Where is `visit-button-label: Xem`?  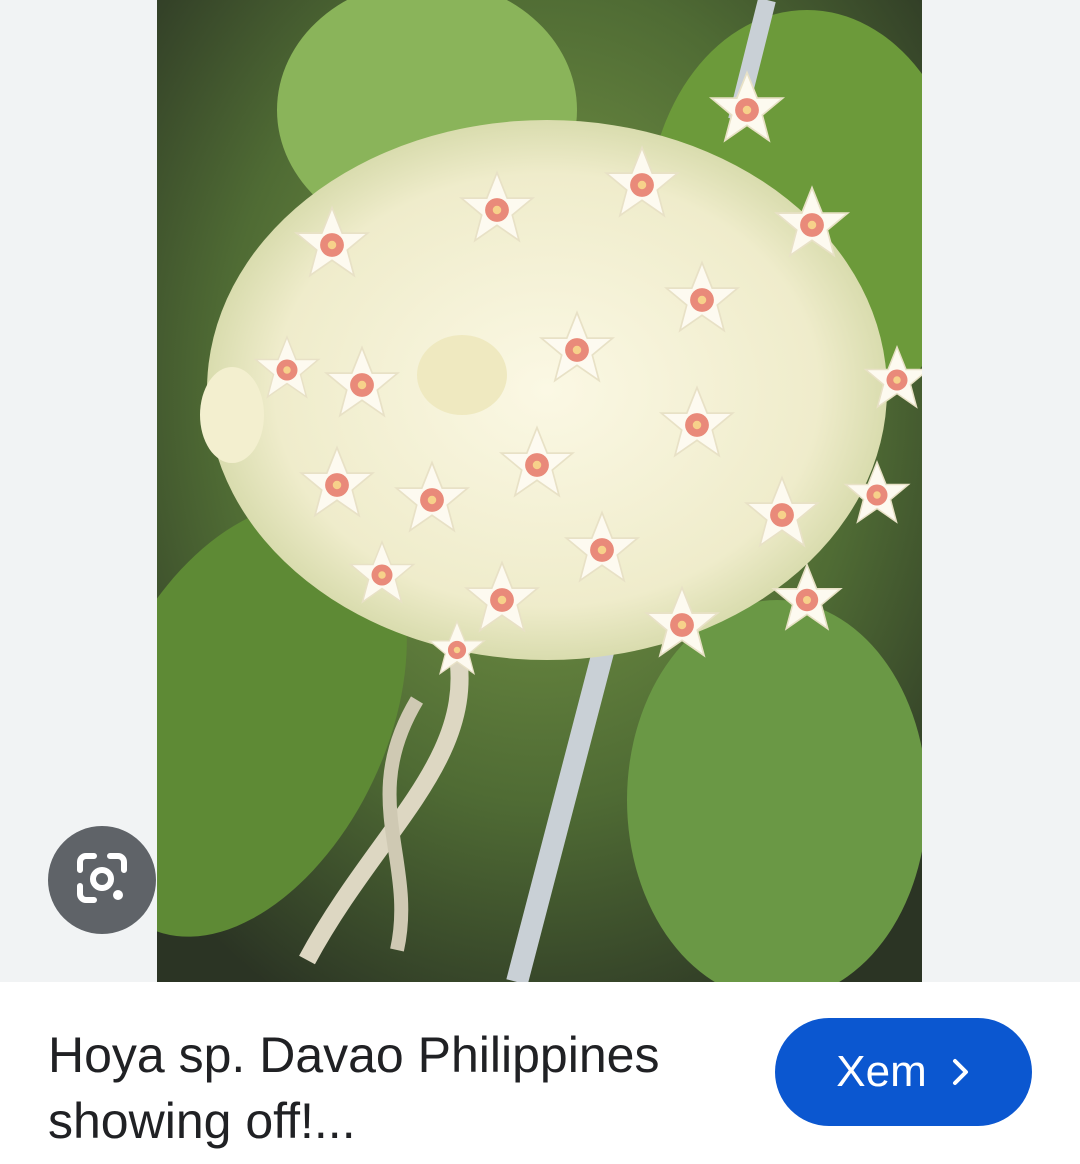
visit-button-label: Xem is located at coordinates (881, 1071).